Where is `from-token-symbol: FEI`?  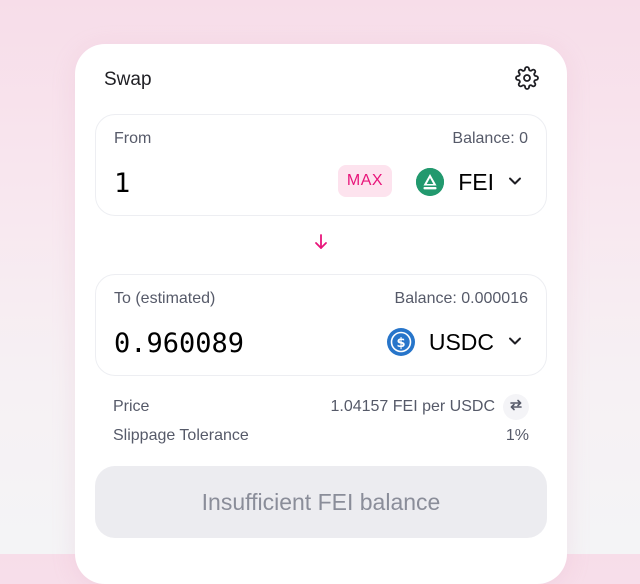 from-token-symbol: FEI is located at coordinates (476, 181).